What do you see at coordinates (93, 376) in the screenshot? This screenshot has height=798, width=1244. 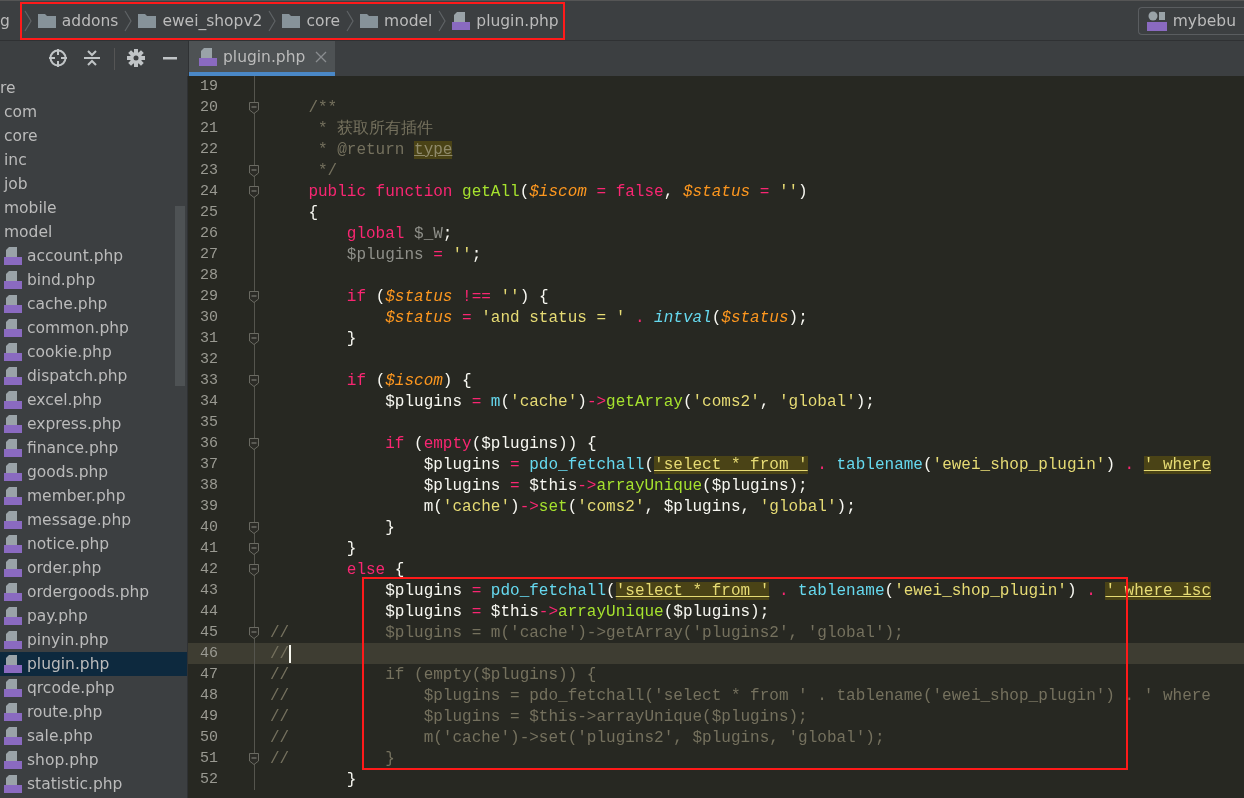 I see `tree-item: dispatch.php` at bounding box center [93, 376].